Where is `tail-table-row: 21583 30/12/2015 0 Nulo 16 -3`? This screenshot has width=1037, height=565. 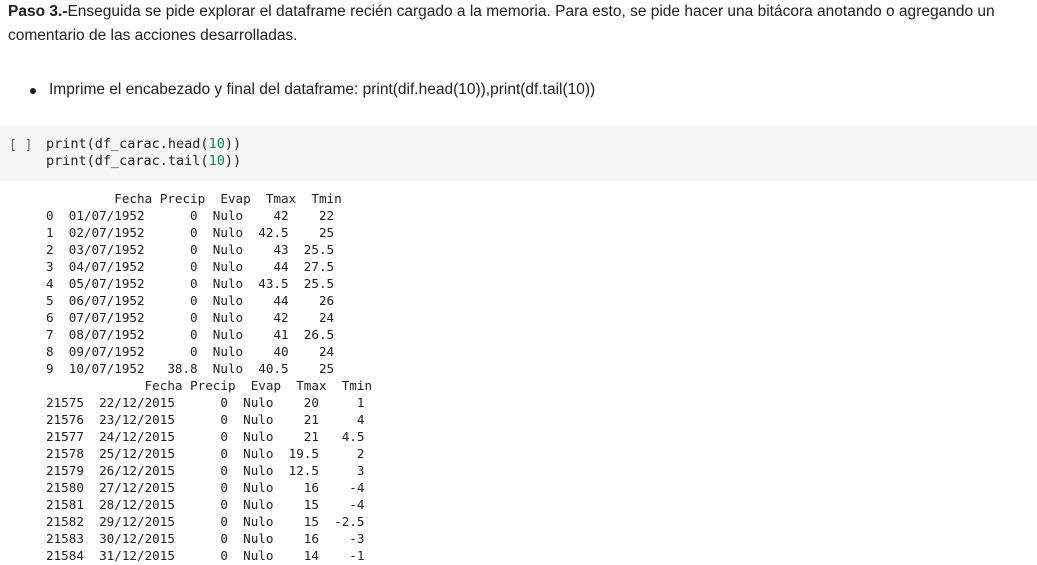
tail-table-row: 21583 30/12/2015 0 Nulo 16 -3 is located at coordinates (205, 538).